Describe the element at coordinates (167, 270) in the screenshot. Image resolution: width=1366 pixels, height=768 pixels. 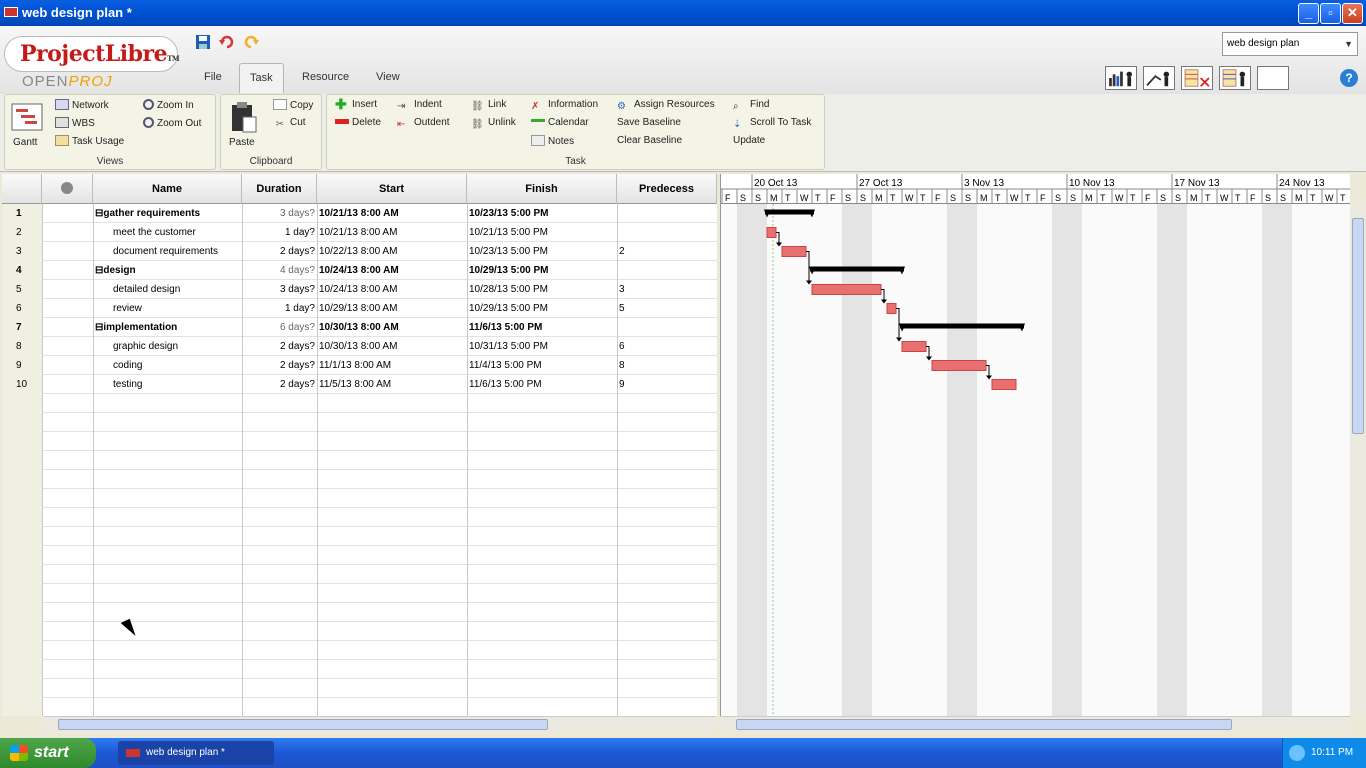
I see `task-name: ⊟design` at that location.